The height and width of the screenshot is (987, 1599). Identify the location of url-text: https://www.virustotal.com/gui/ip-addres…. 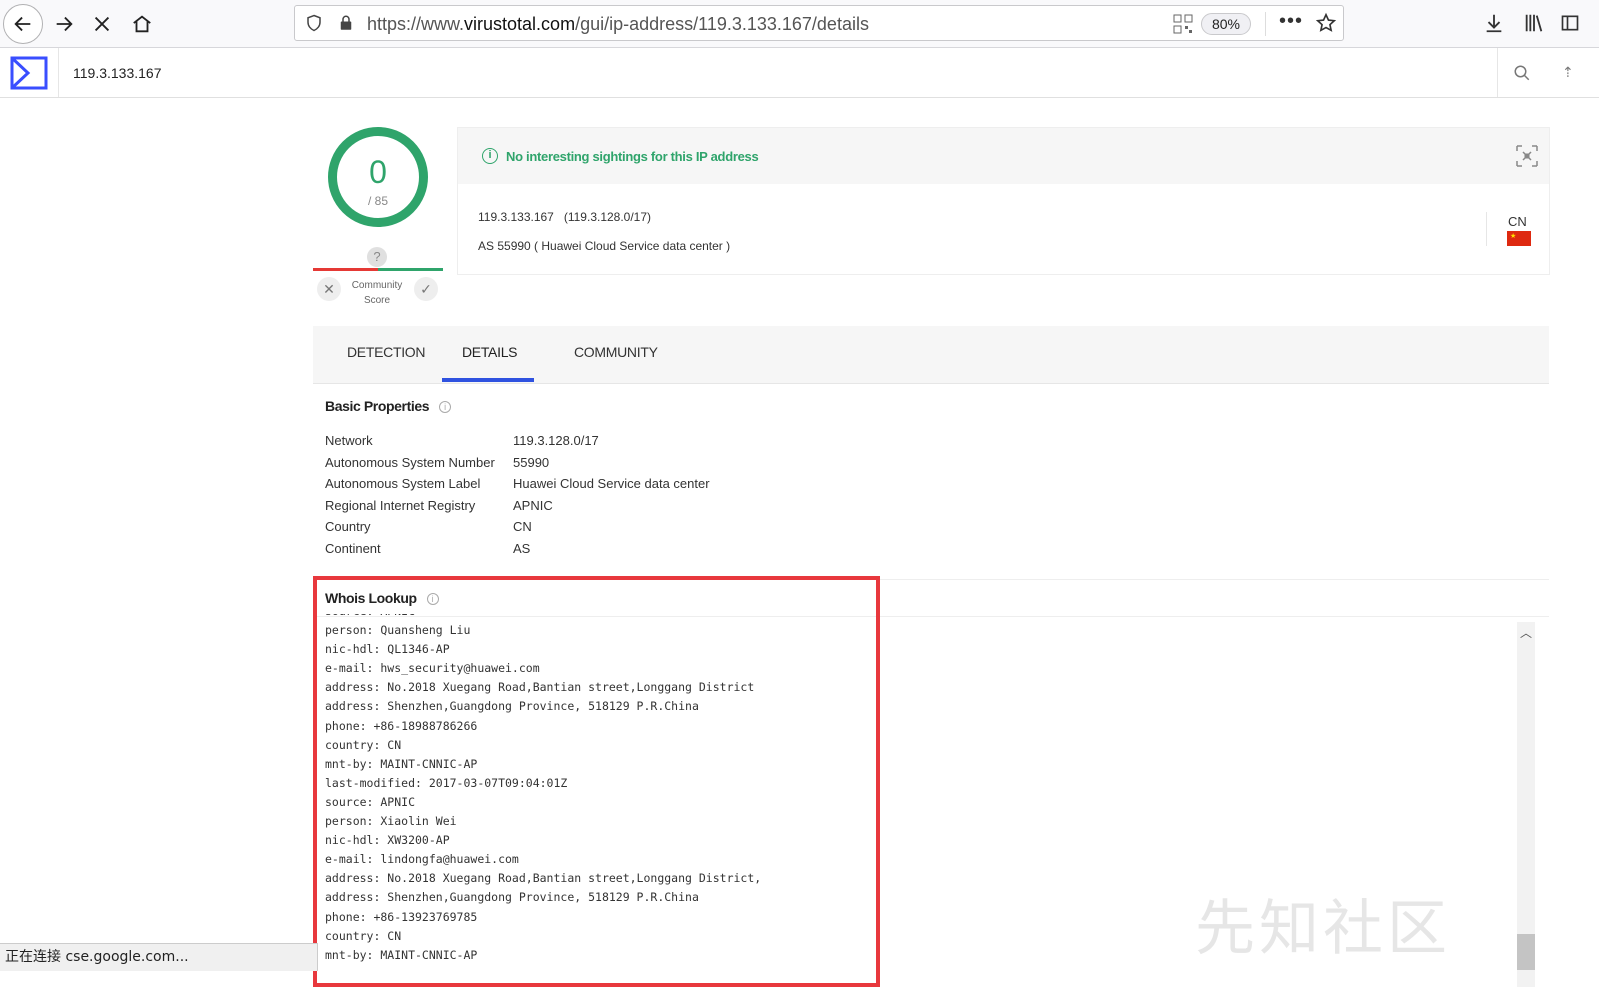
(618, 24).